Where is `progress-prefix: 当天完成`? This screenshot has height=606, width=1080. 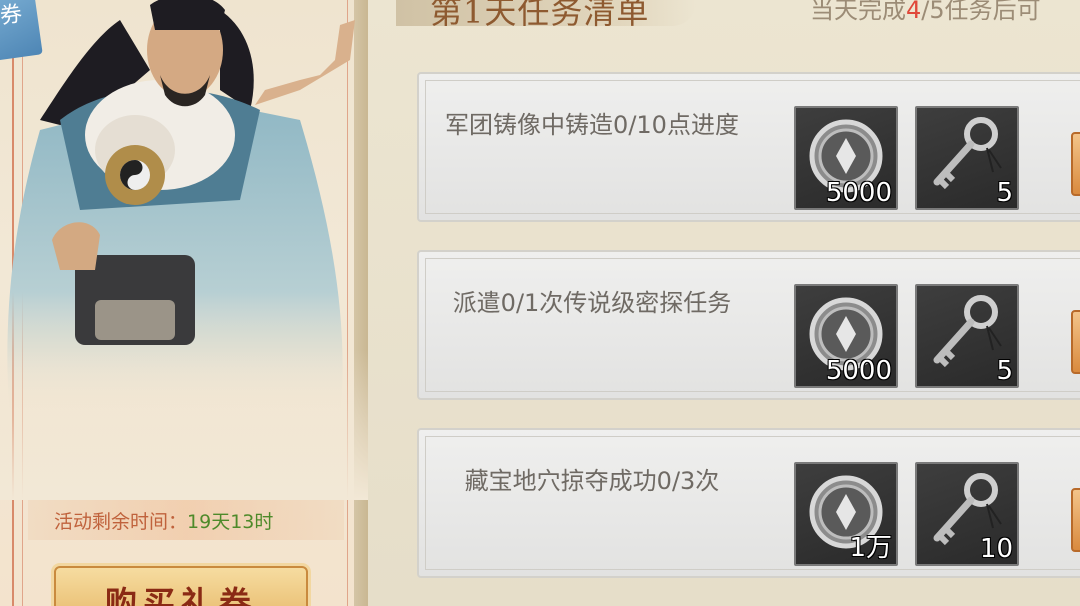 progress-prefix: 当天完成 is located at coordinates (858, 12).